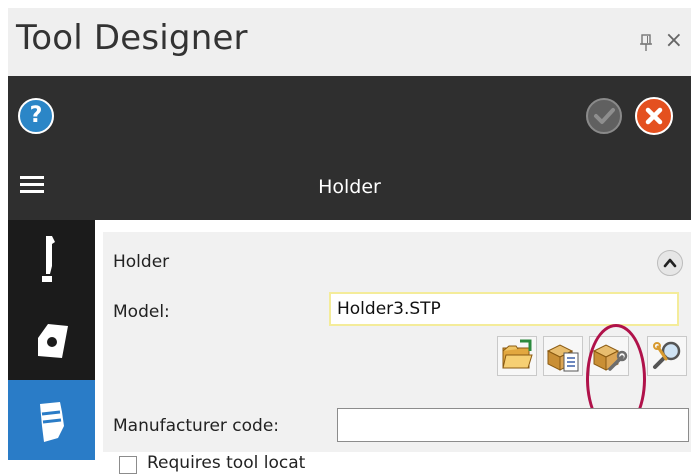 This screenshot has height=474, width=691. I want to click on nav-item-holder, so click(51, 420).